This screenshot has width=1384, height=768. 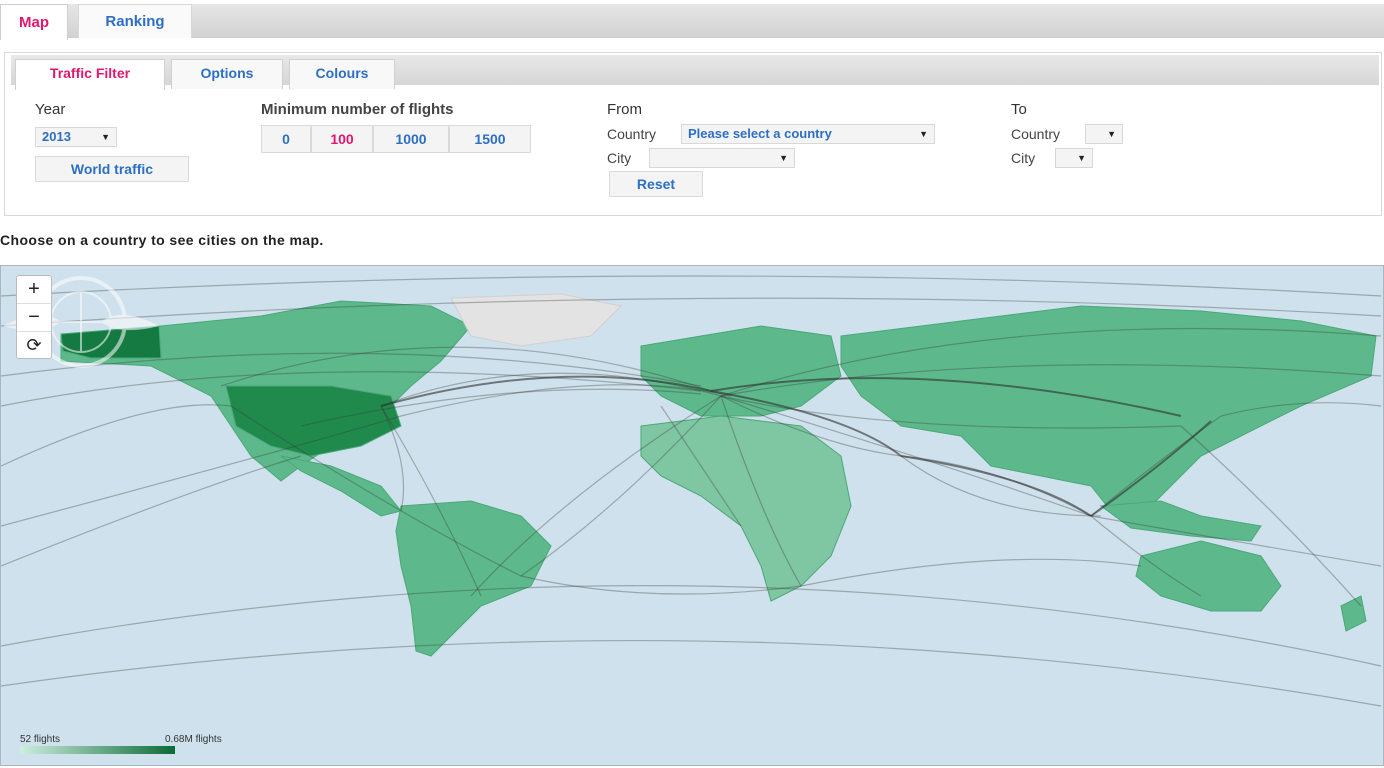 I want to click on asia-land, so click(x=1108, y=408).